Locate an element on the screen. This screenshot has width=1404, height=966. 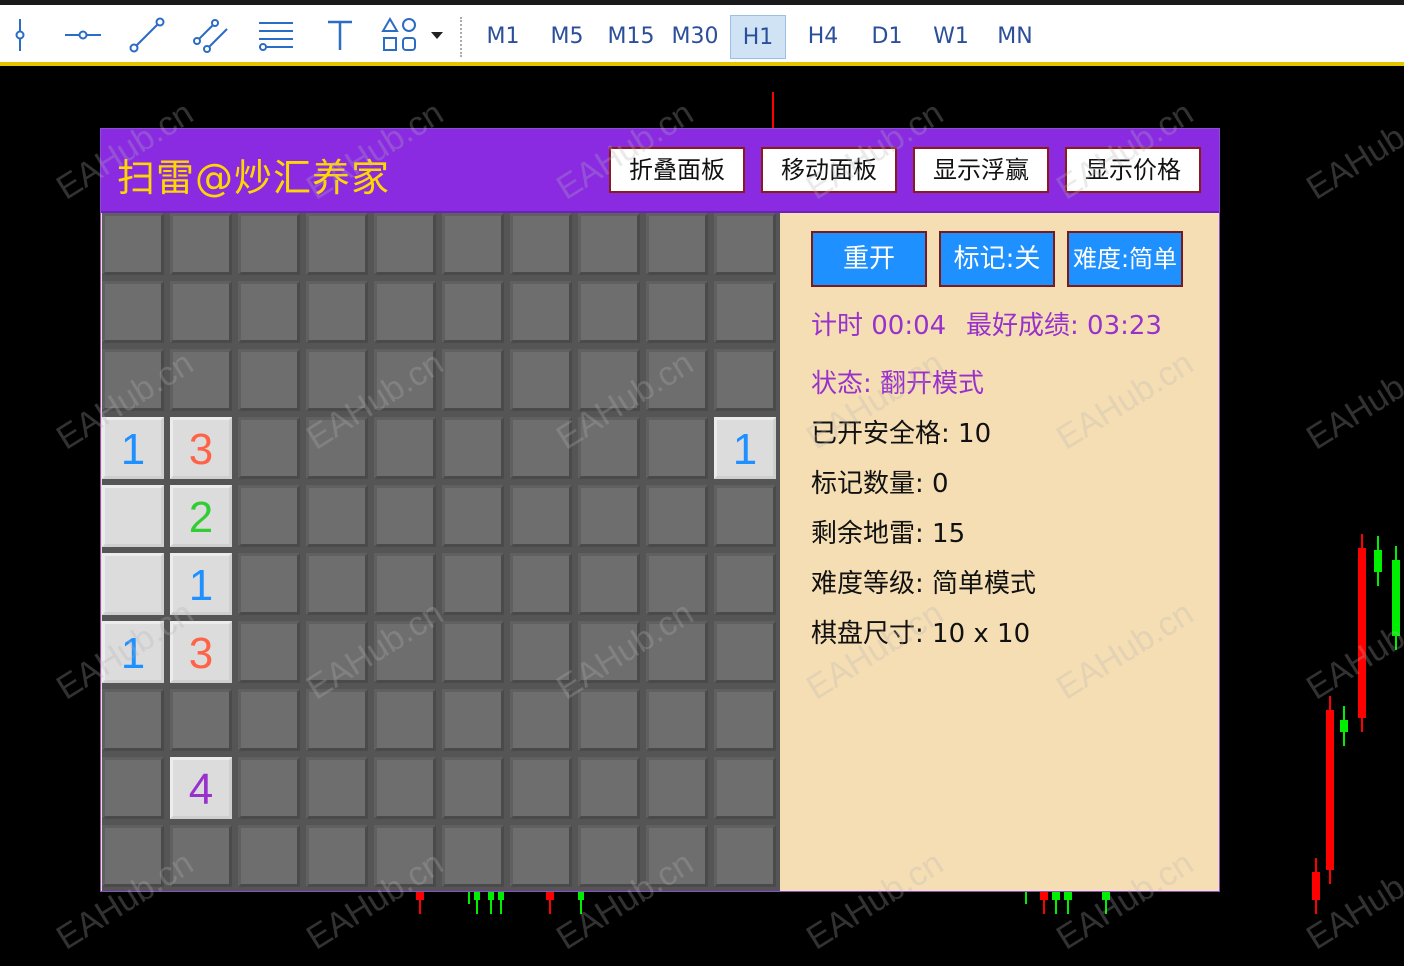
timeframe-m30: M30 is located at coordinates (695, 37).